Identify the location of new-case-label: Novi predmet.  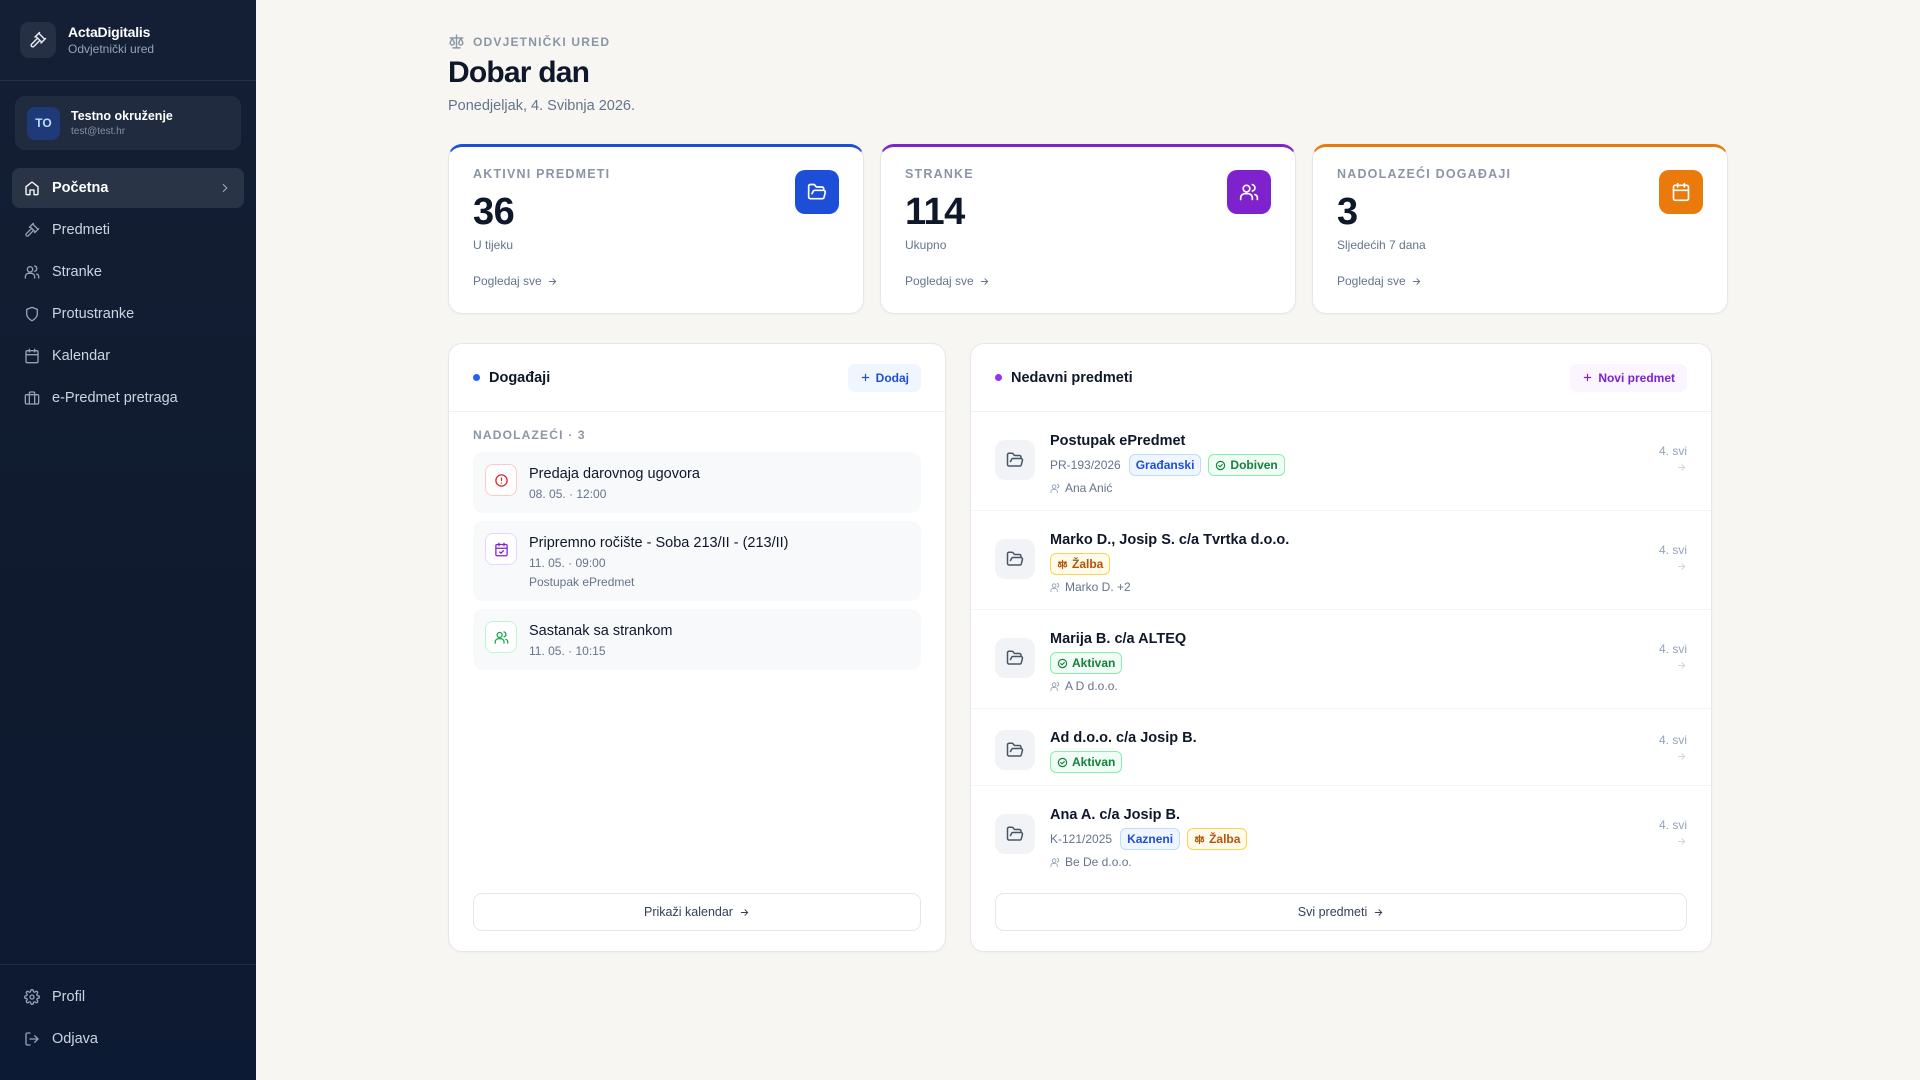
(1636, 377).